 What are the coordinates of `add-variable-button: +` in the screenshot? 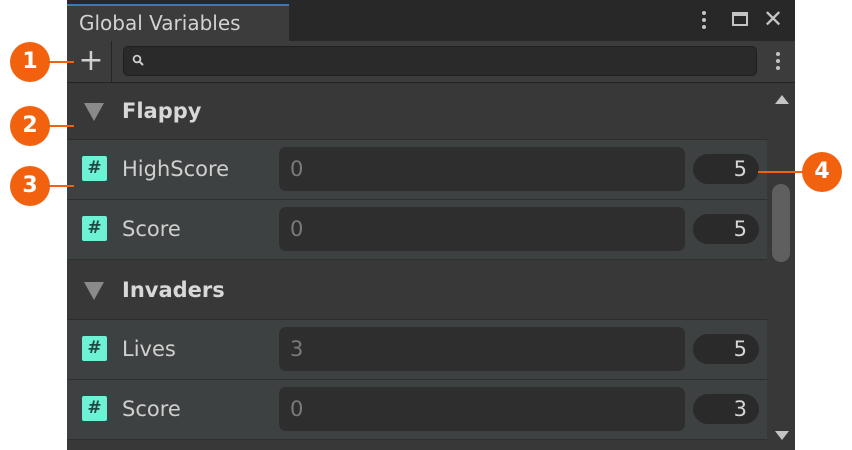 It's located at (91, 61).